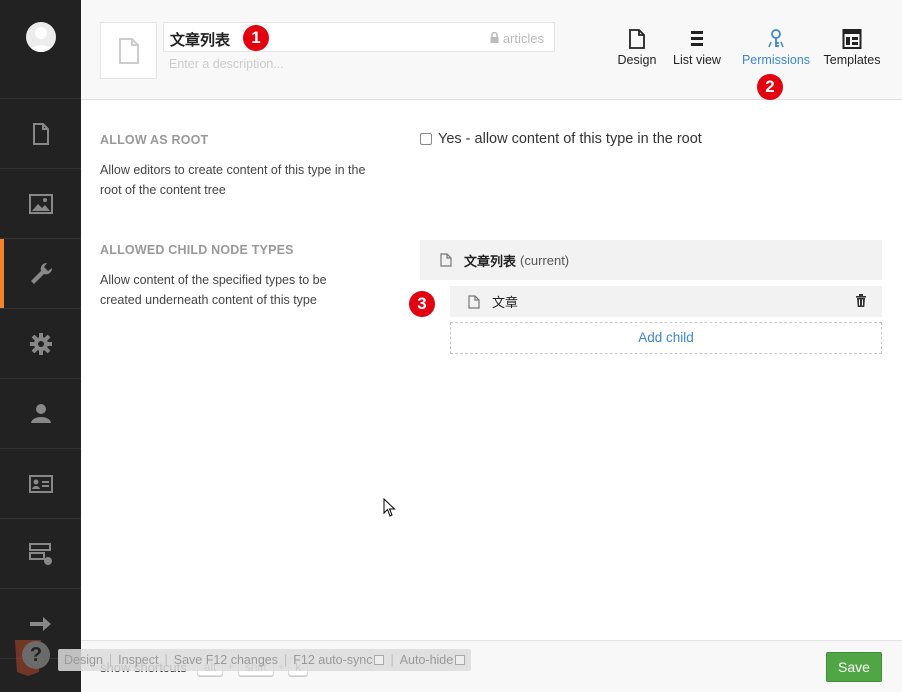 Image resolution: width=902 pixels, height=692 pixels. I want to click on annotation-badge-2: 2, so click(770, 87).